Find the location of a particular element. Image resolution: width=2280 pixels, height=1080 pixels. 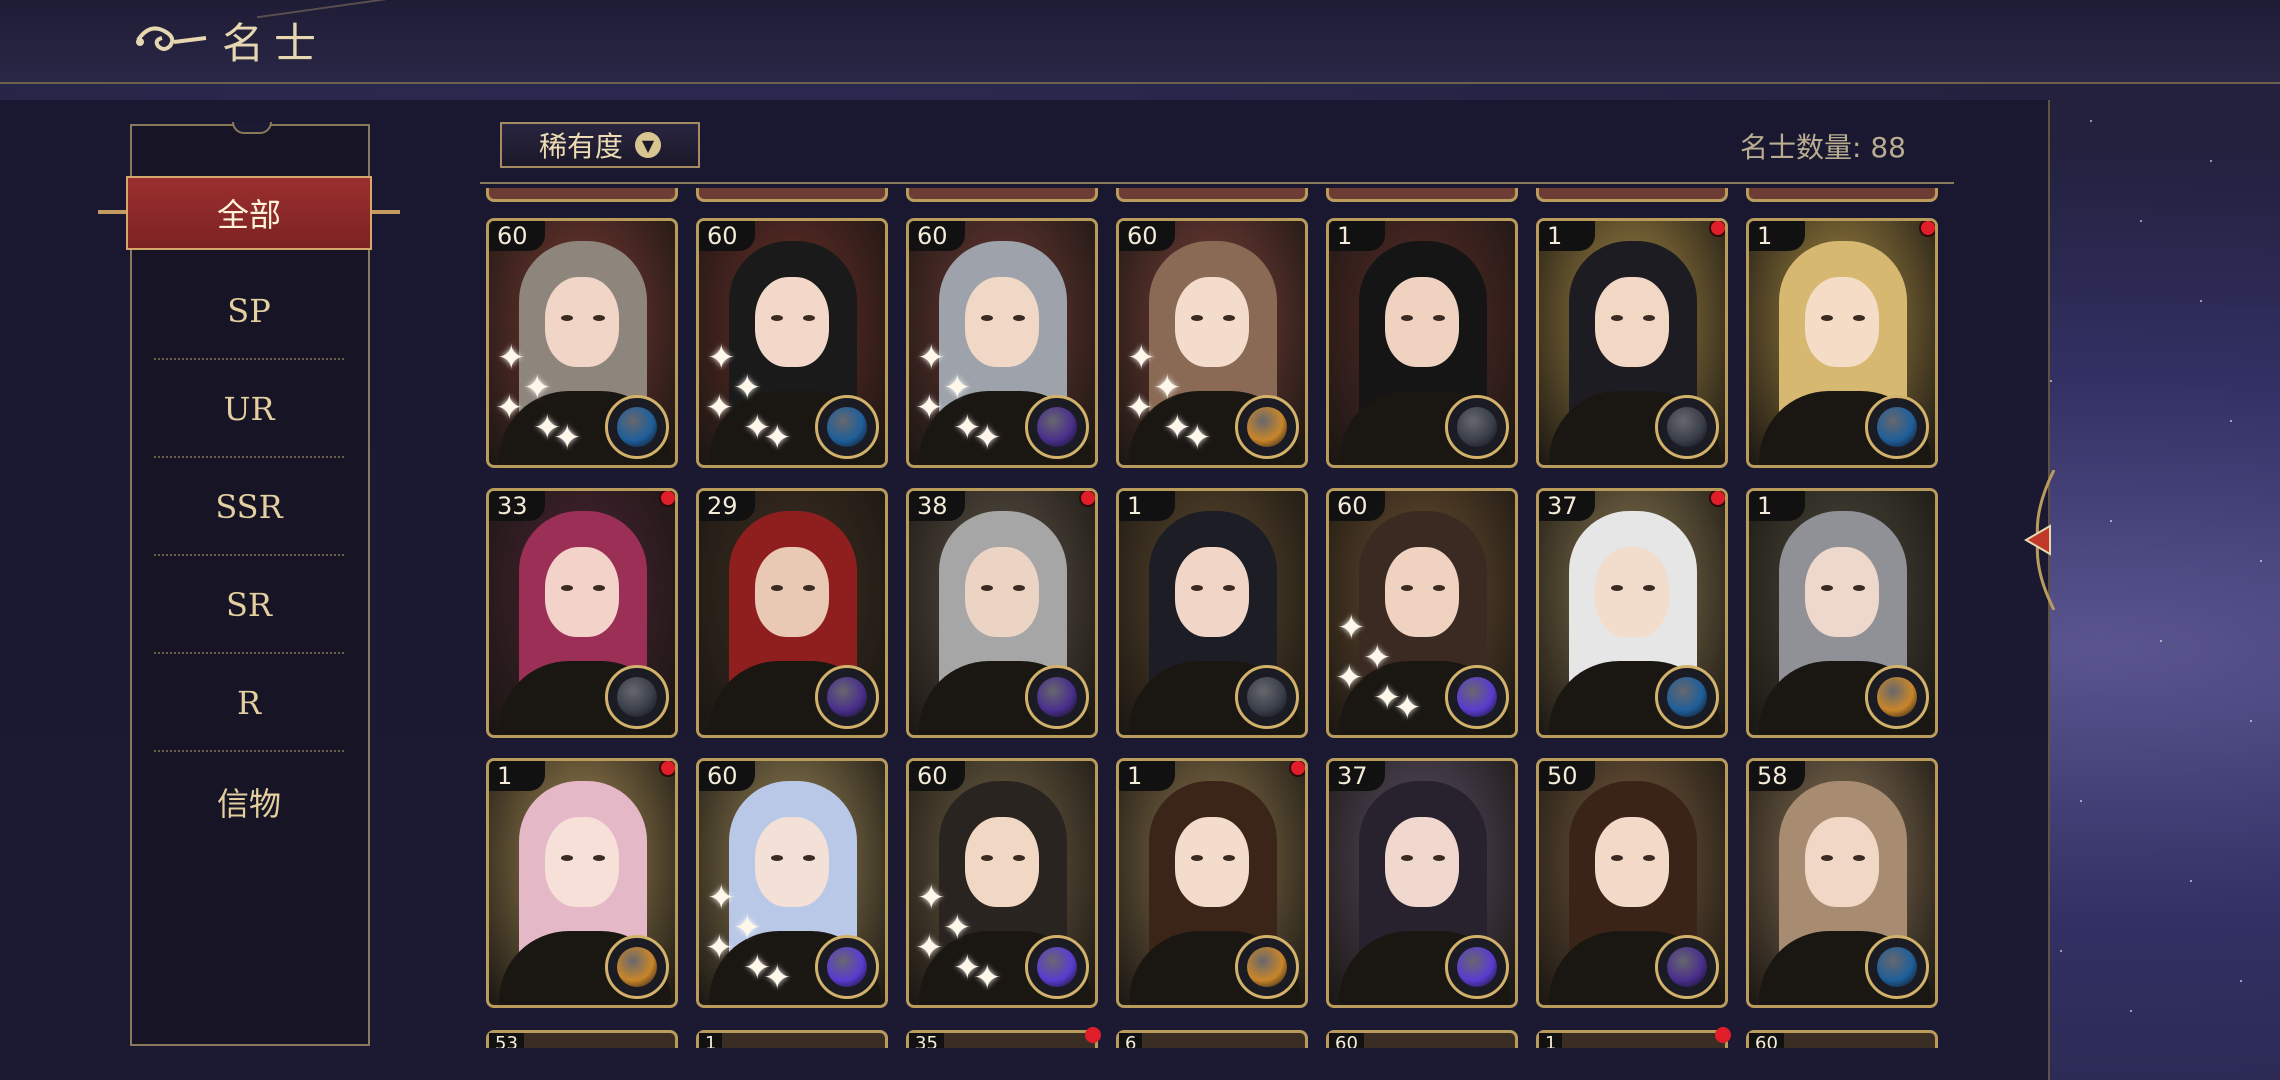

level-badge: 53 is located at coordinates (506, 1040).